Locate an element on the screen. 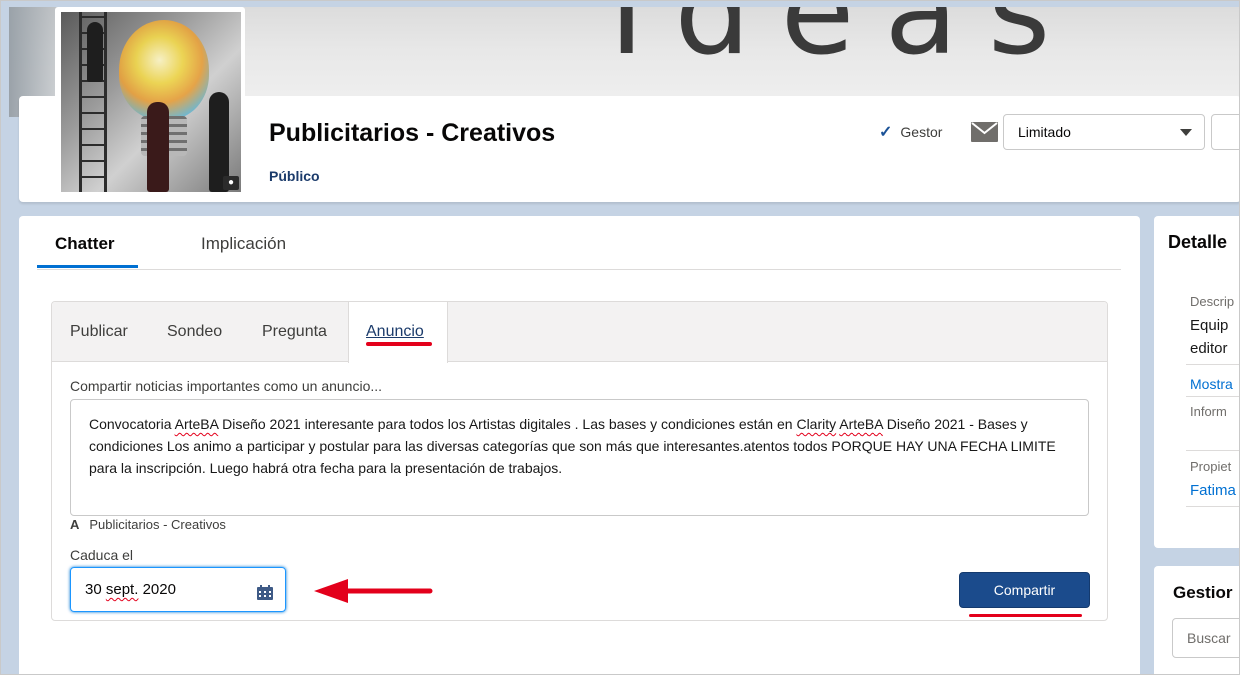 The image size is (1240, 675). tab-pregunta: Pregunta is located at coordinates (294, 332).